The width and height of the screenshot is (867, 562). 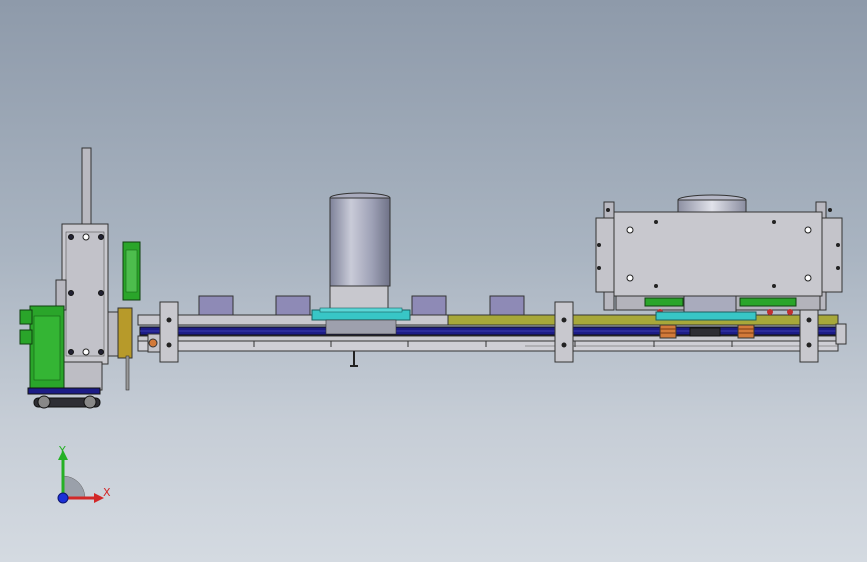 What do you see at coordinates (62, 450) in the screenshot?
I see `y-axis-label: Y` at bounding box center [62, 450].